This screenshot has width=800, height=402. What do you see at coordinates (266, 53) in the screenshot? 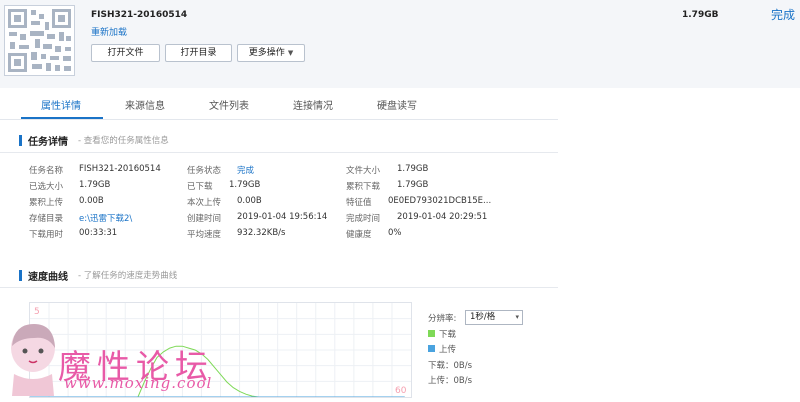
I see `more-actions-label: 更多操作` at bounding box center [266, 53].